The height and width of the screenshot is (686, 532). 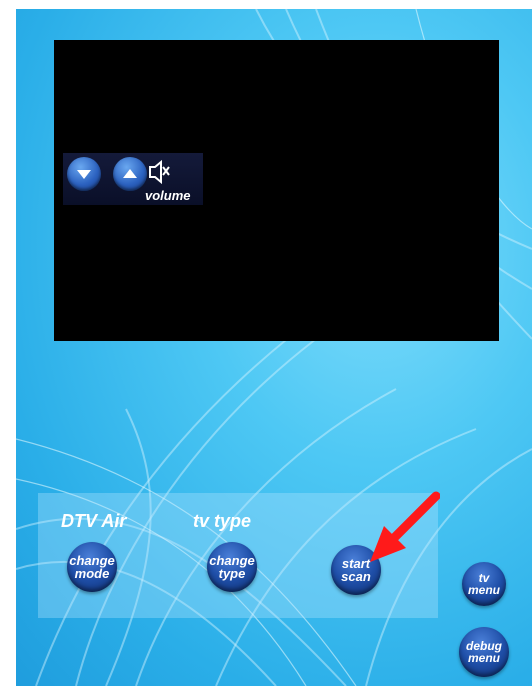 I want to click on chevron-up-icon, so click(x=130, y=173).